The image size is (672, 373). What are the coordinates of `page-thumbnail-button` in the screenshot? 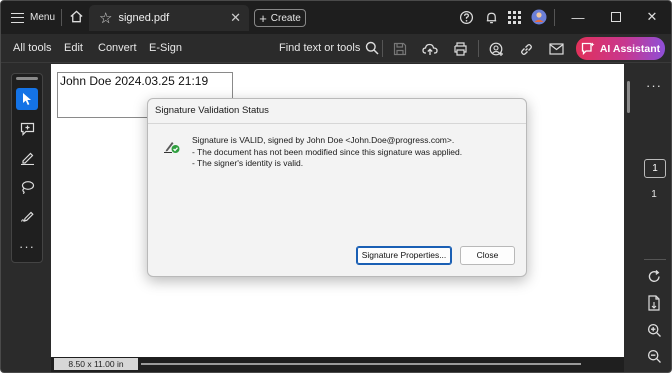 It's located at (654, 303).